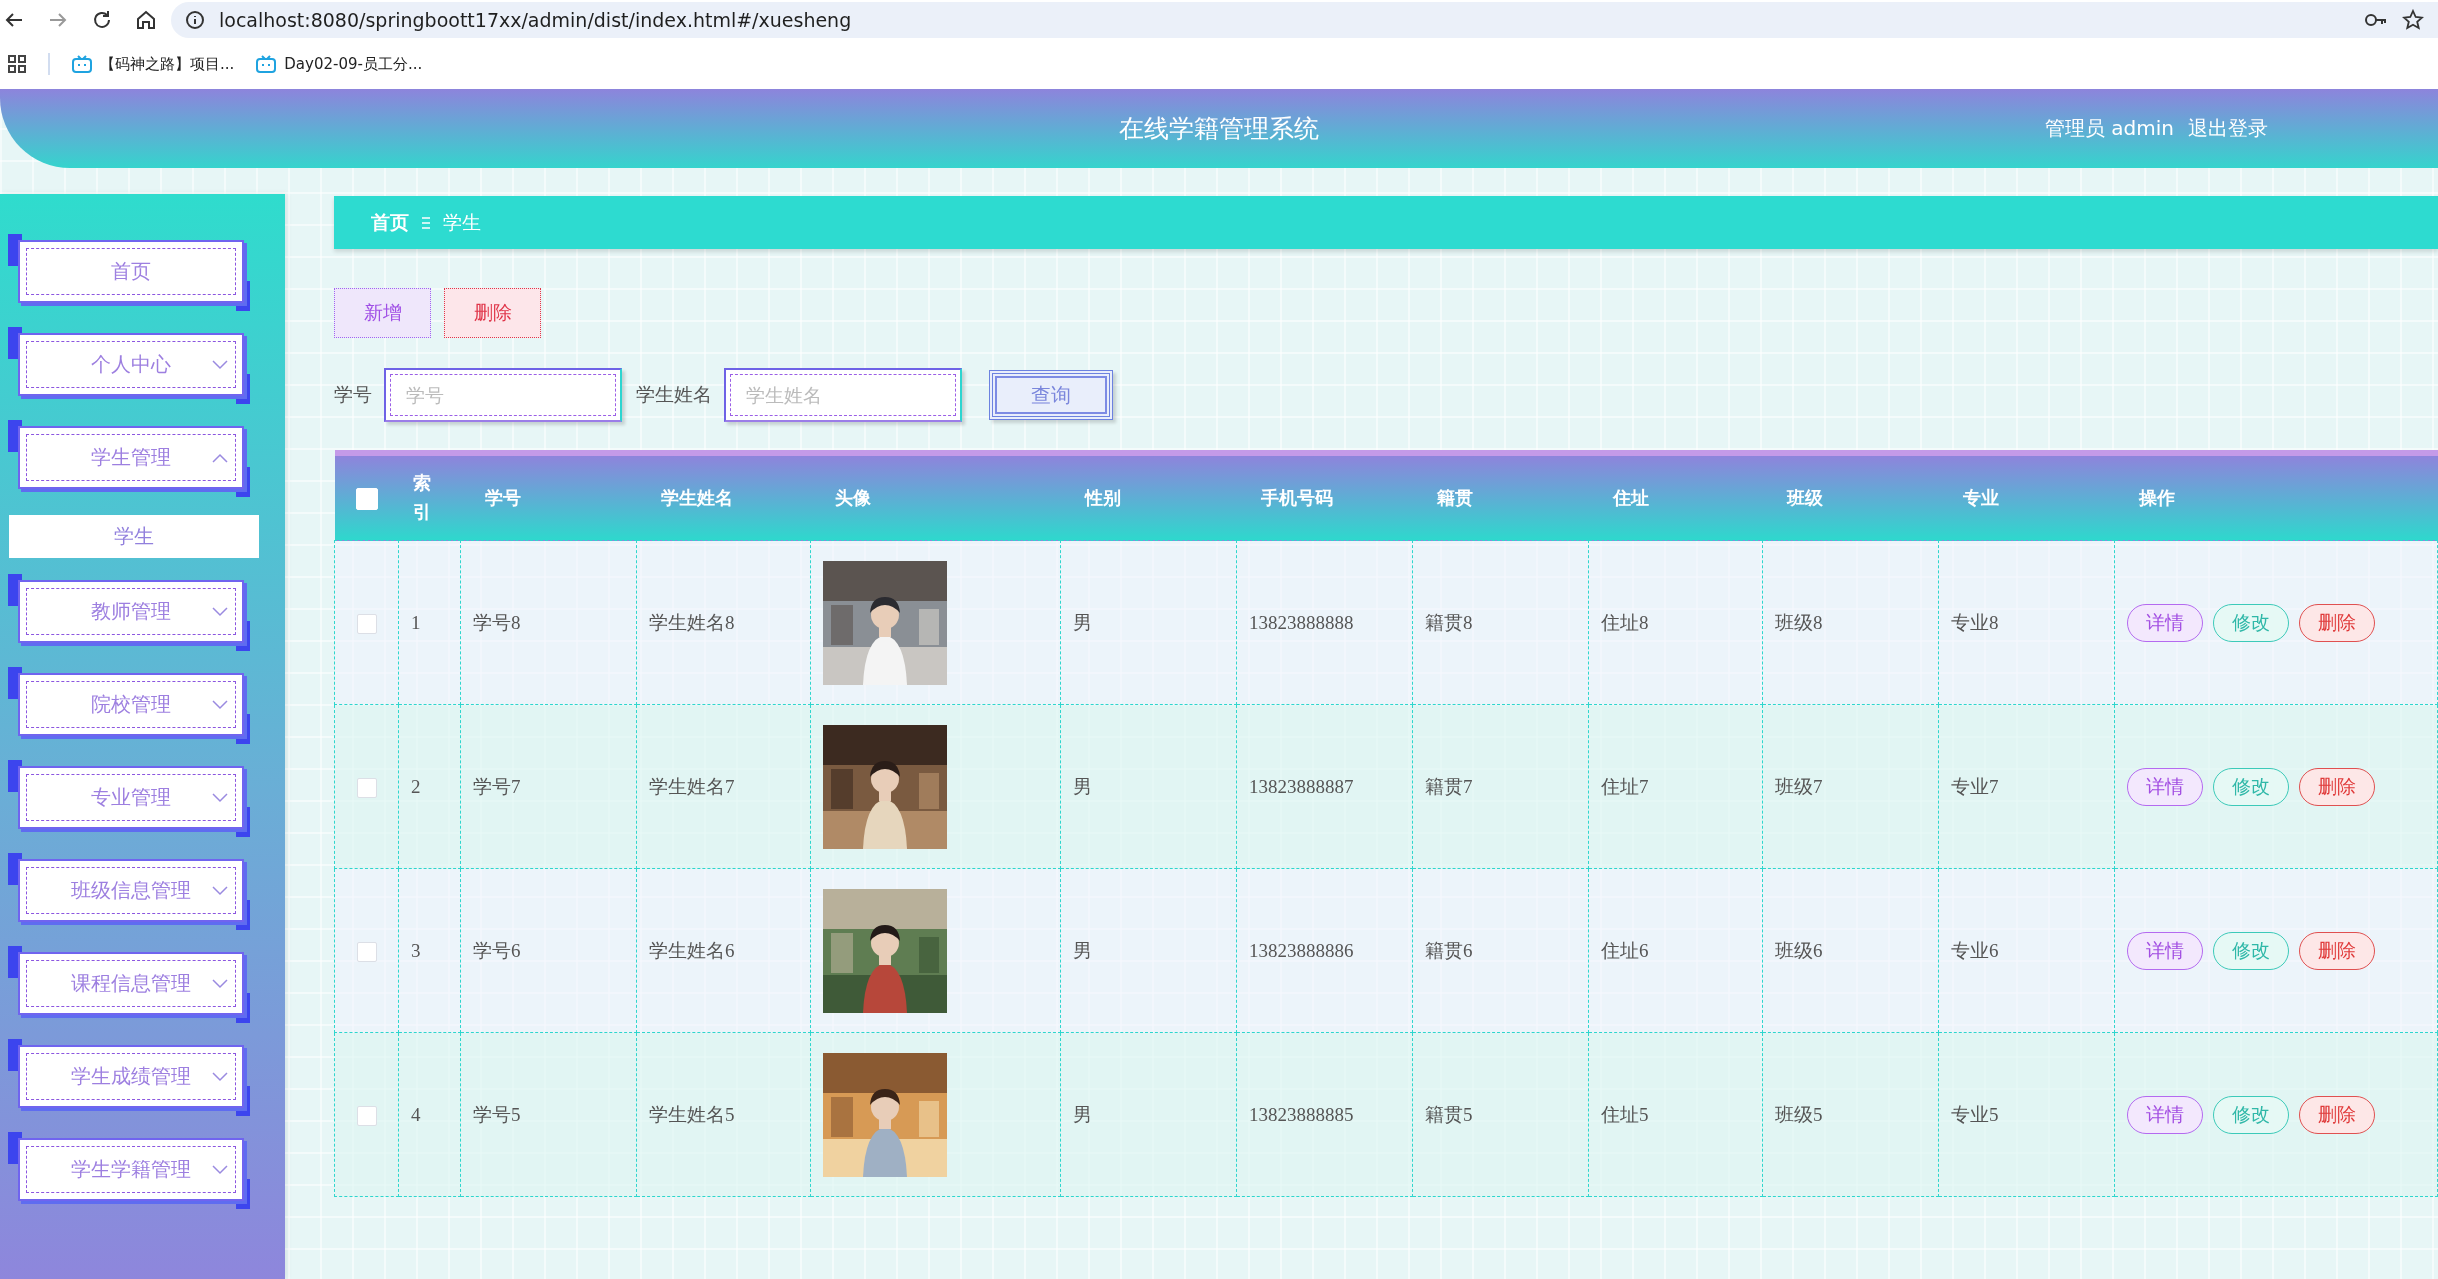  What do you see at coordinates (17, 64) in the screenshot?
I see `apps-icon` at bounding box center [17, 64].